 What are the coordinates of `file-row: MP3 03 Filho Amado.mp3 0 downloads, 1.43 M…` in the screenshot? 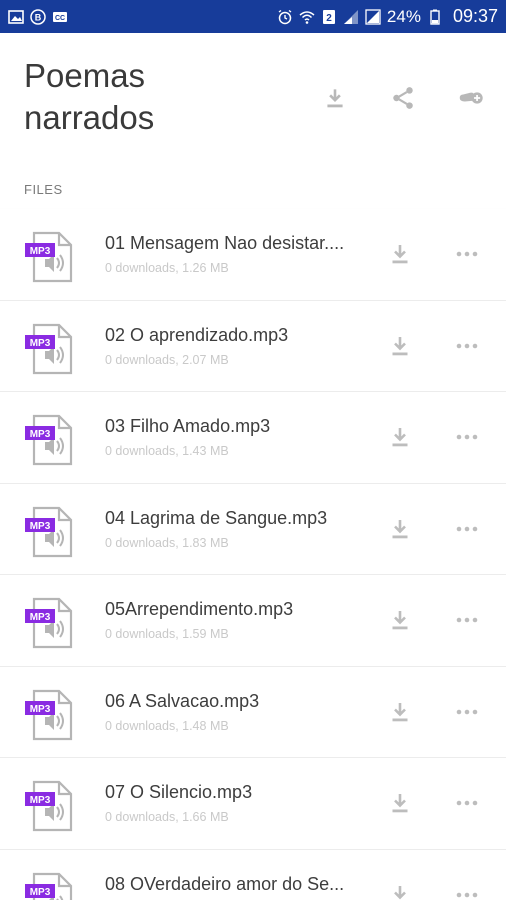 It's located at (253, 438).